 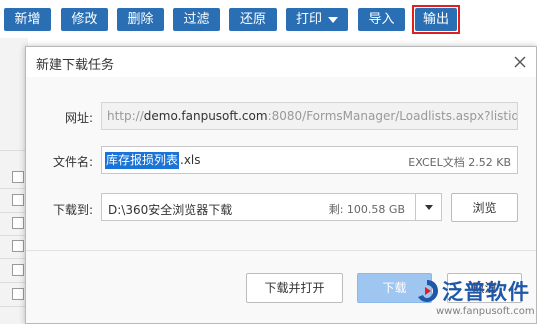 I want to click on background-grid, so click(x=14, y=181).